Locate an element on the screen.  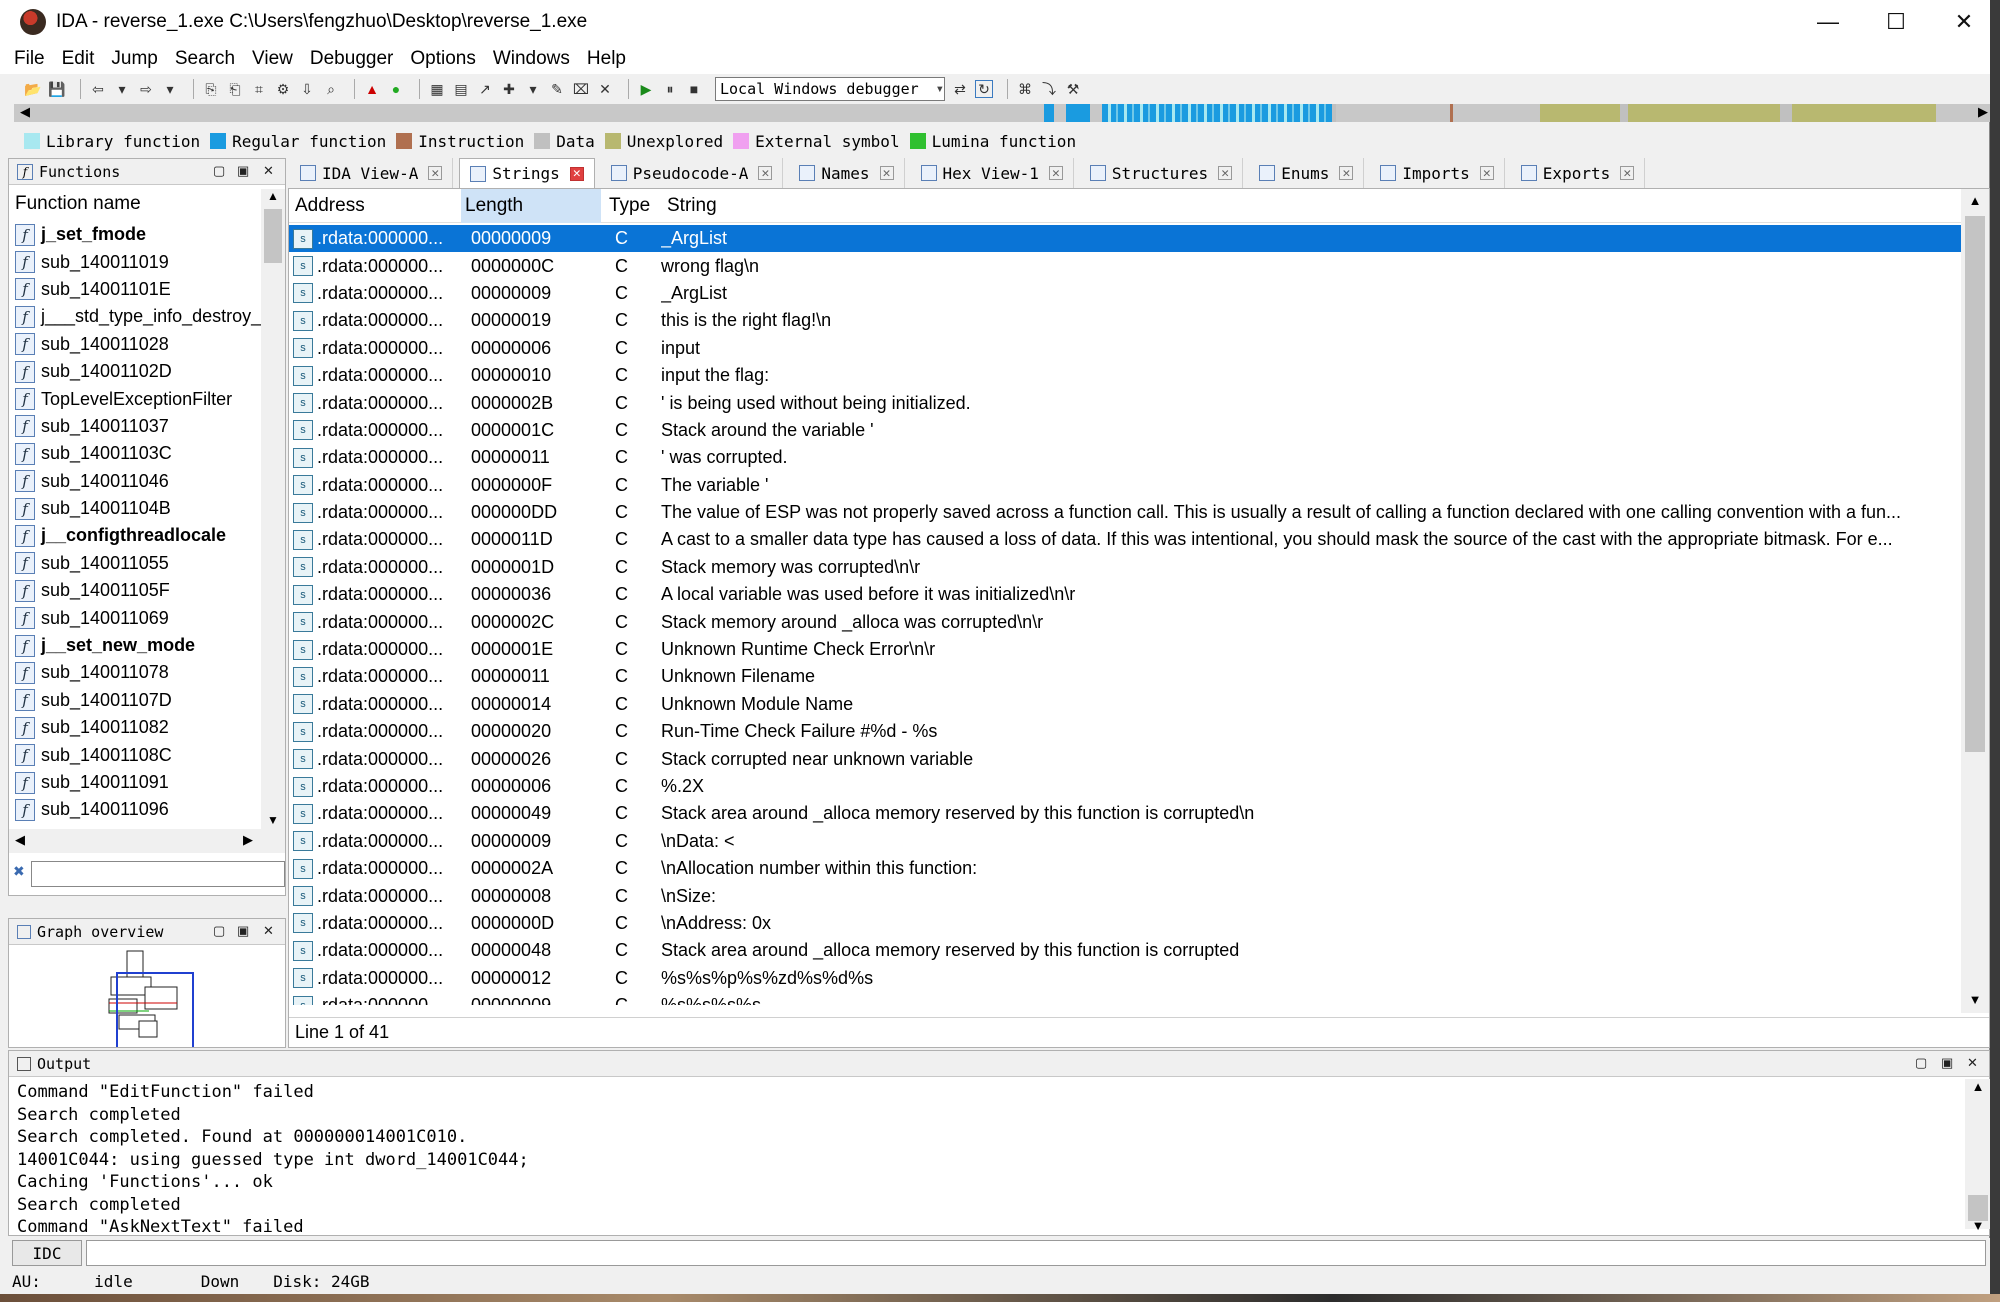
functions-filter-input is located at coordinates (158, 874).